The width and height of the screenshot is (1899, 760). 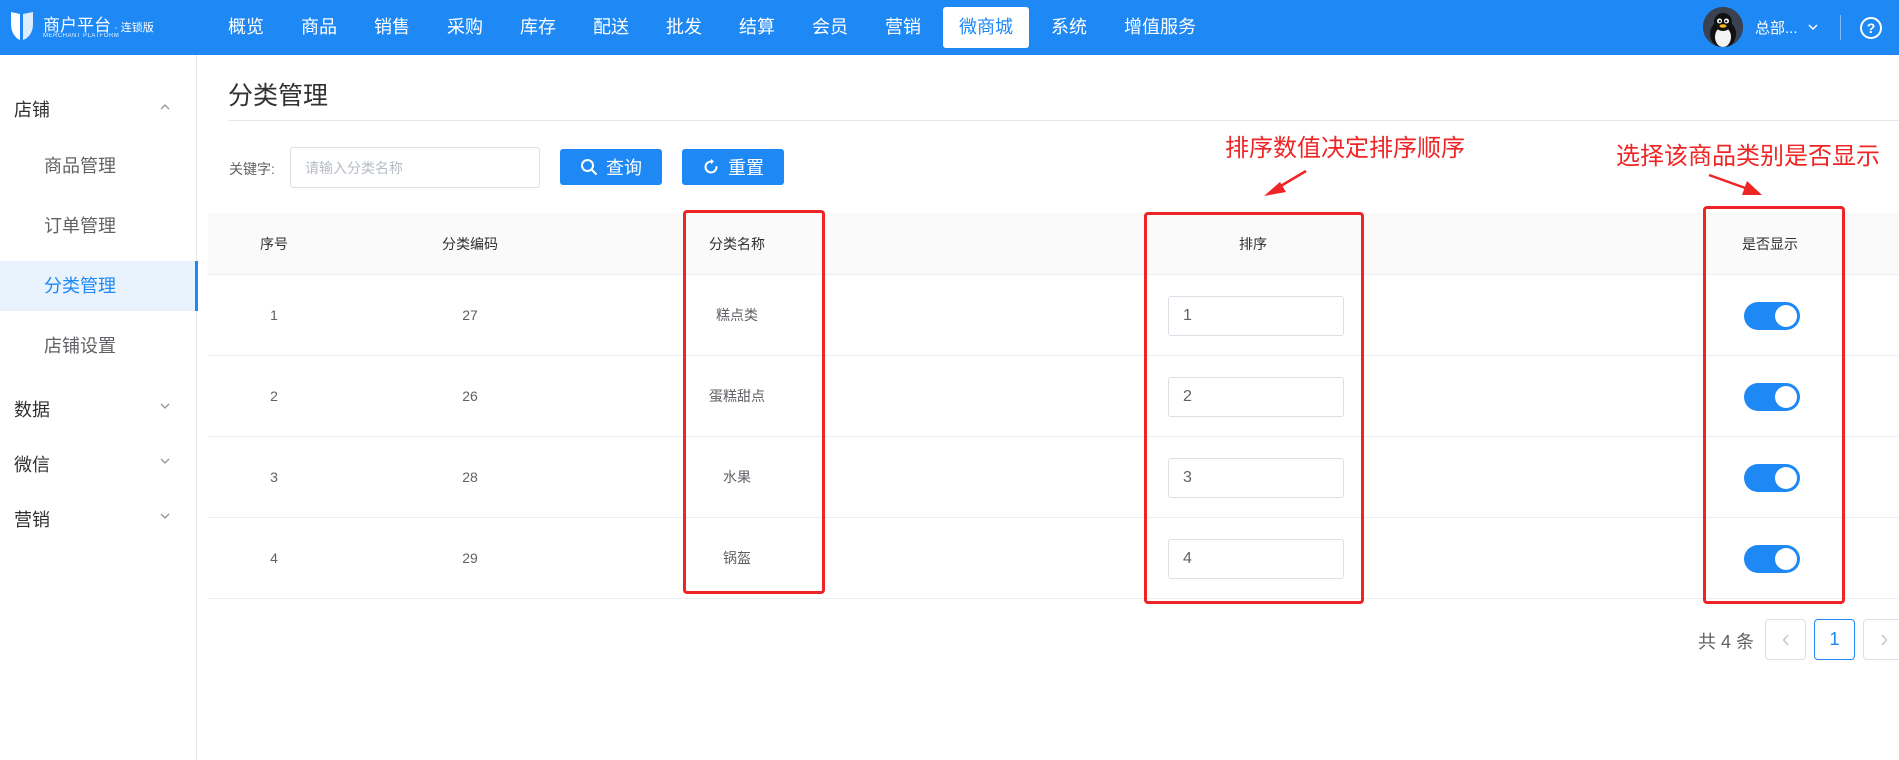 I want to click on pagination-next-button, so click(x=1881, y=639).